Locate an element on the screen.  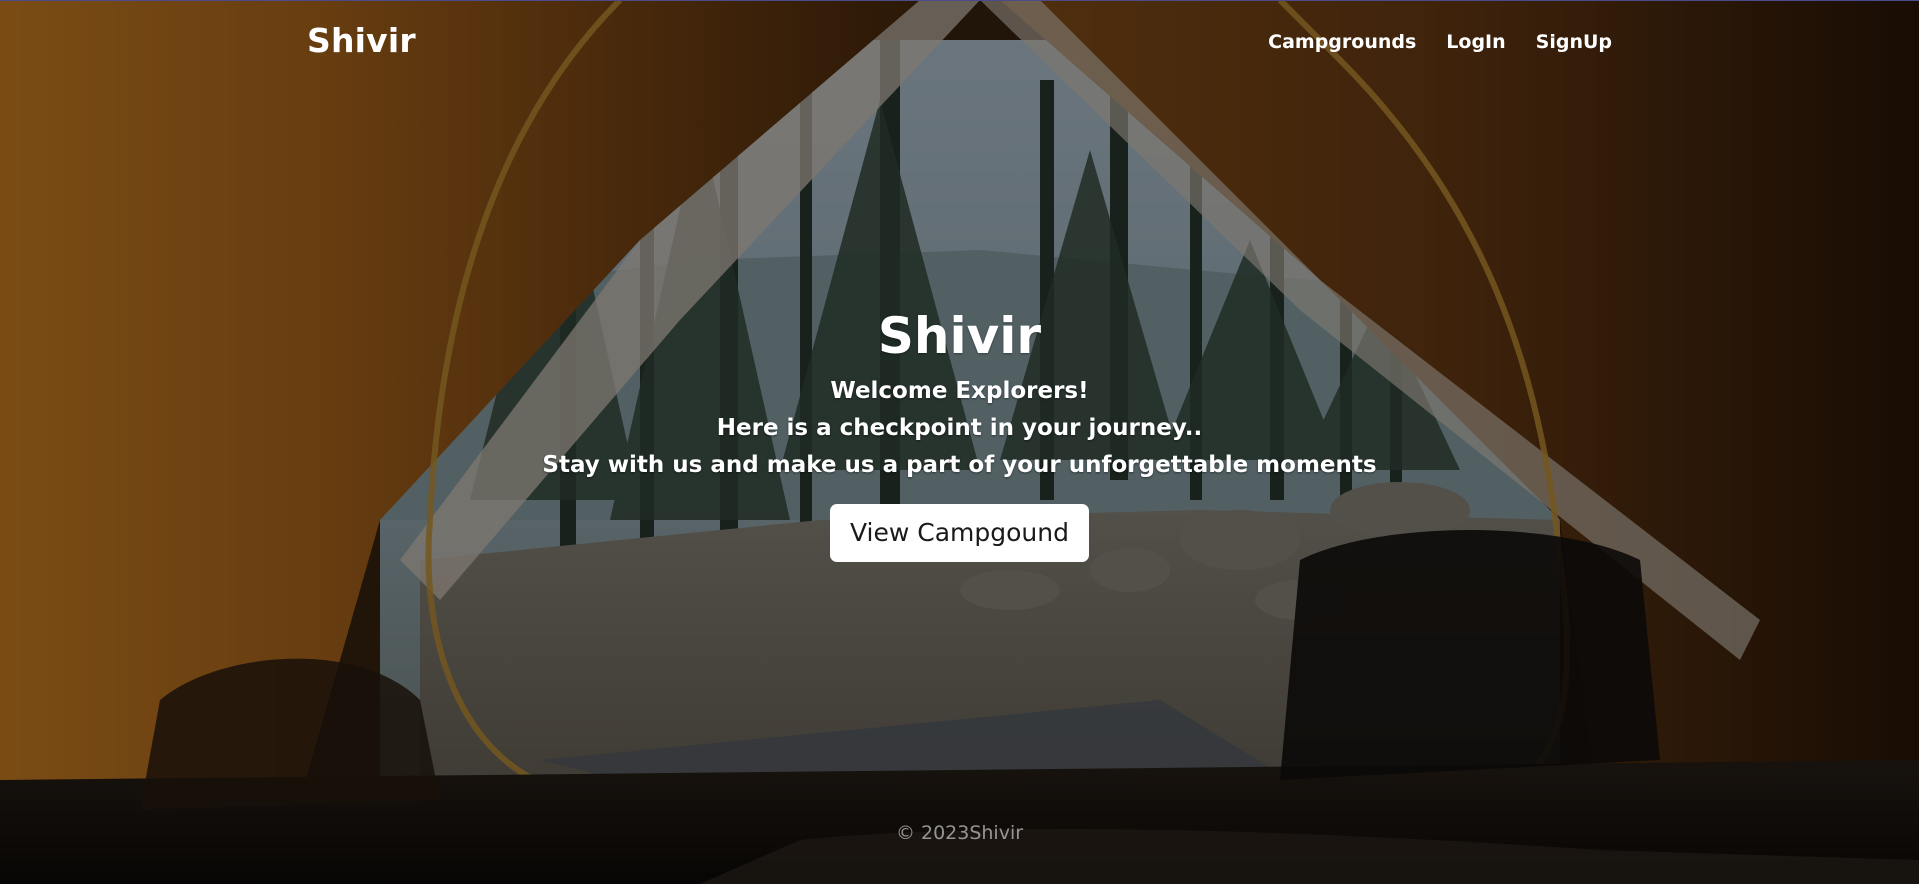
site-footer: © 2023Shivir is located at coordinates (959, 833).